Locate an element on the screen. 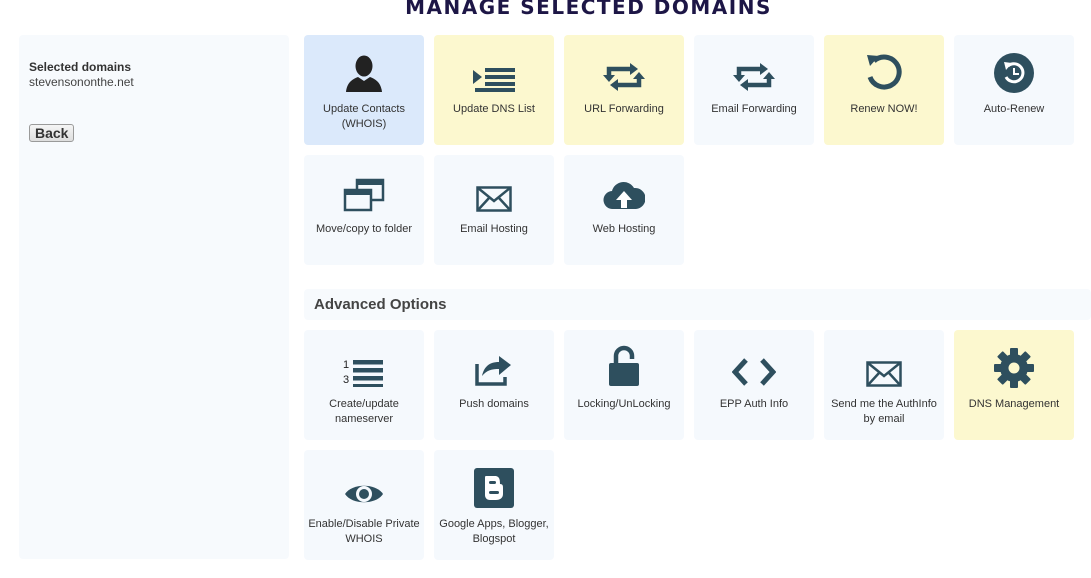 Image resolution: width=1091 pixels, height=578 pixels. advanced-options-title: Advanced Options is located at coordinates (380, 304).